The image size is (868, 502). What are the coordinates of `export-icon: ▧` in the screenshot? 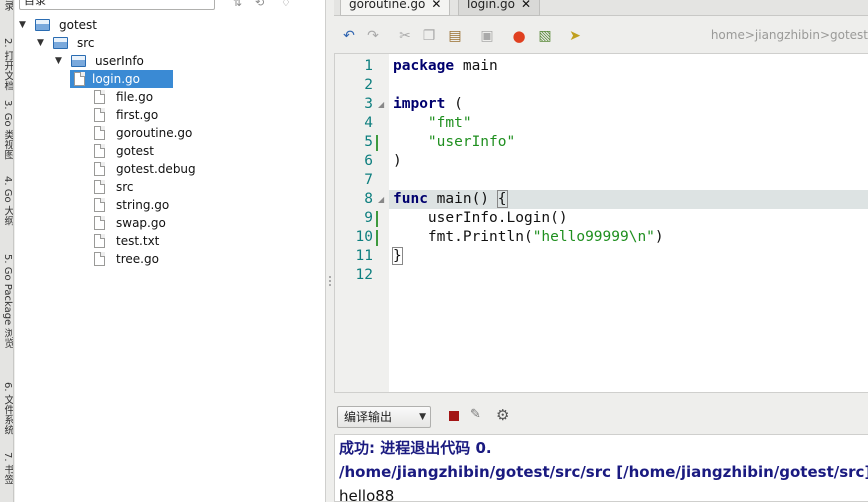 It's located at (545, 36).